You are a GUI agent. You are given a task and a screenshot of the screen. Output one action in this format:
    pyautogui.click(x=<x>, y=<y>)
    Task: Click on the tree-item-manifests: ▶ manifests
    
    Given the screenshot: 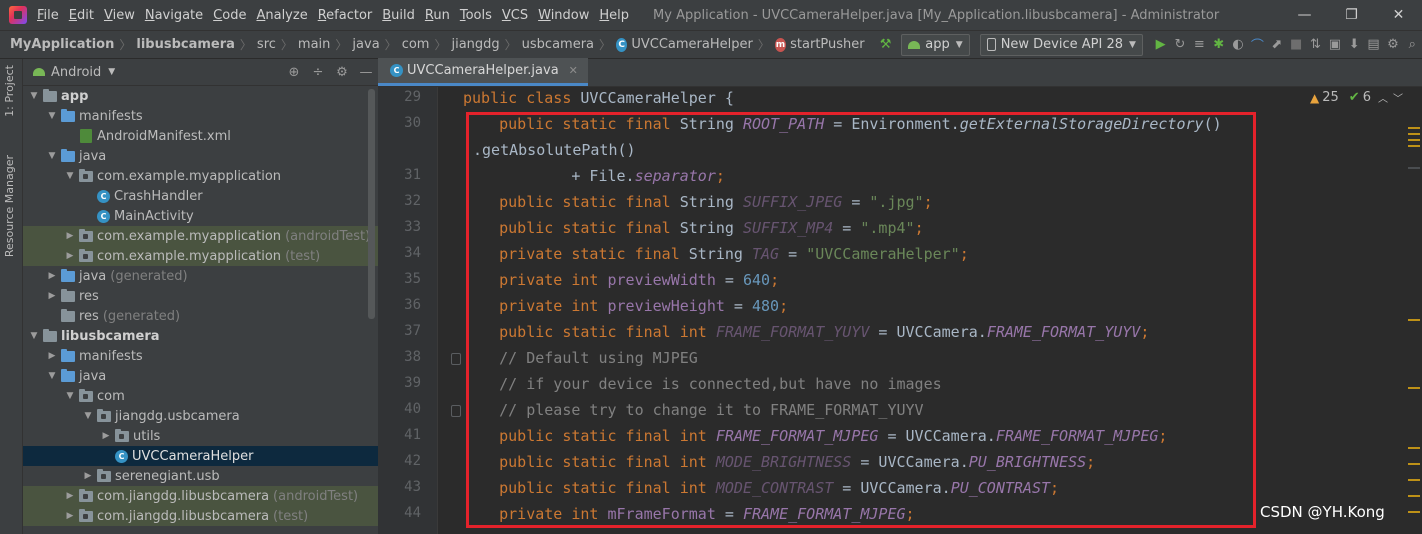 What is the action you would take?
    pyautogui.click(x=200, y=356)
    